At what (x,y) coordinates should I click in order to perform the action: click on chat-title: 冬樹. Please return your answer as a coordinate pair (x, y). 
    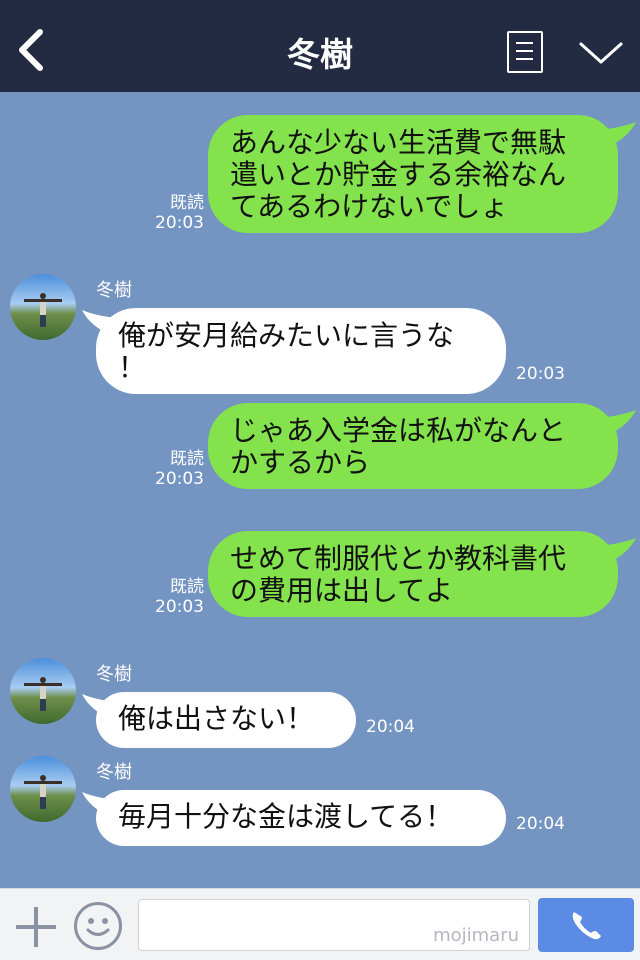
    Looking at the image, I should click on (320, 54).